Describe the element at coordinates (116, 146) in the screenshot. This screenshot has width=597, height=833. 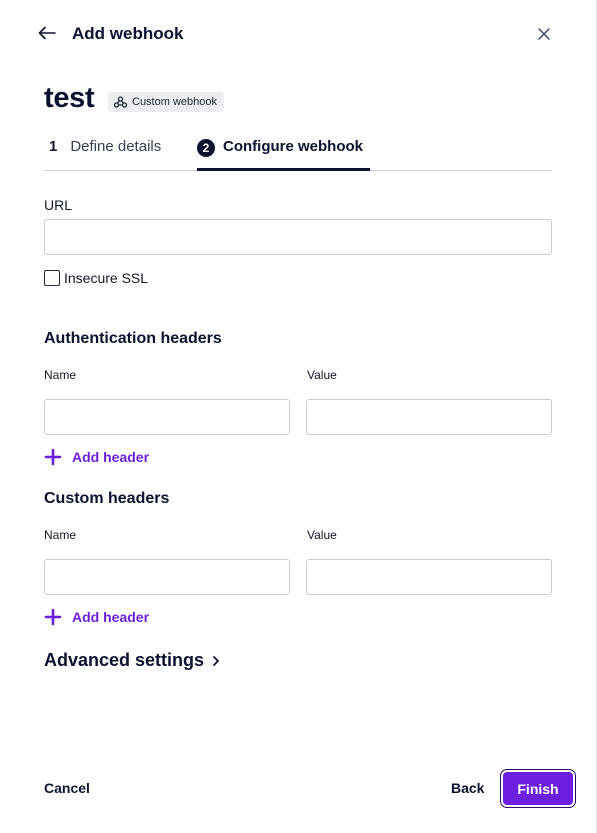
I see `step-label: Define details` at that location.